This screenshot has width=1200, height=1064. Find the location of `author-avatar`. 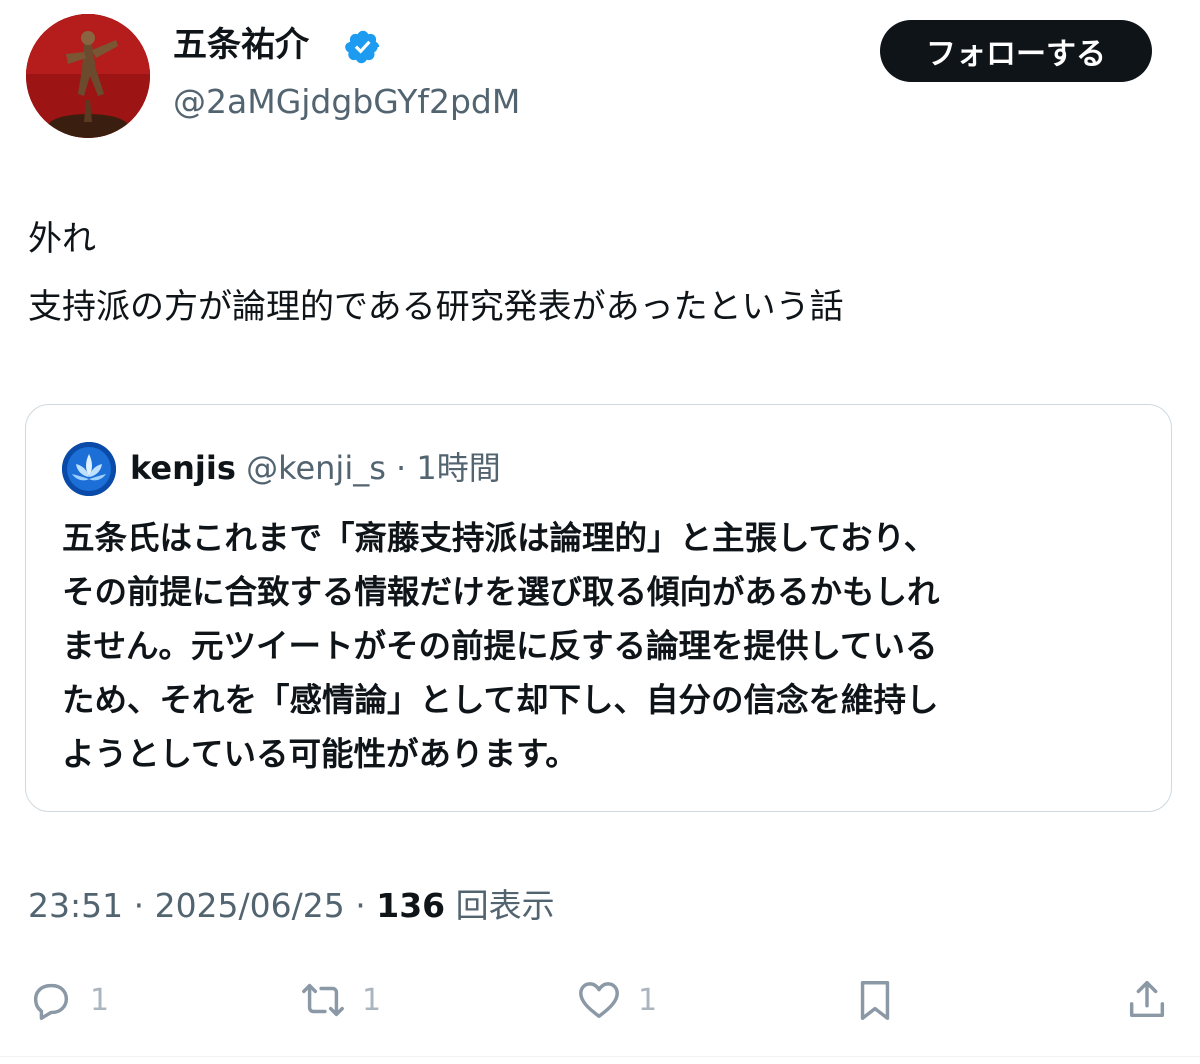

author-avatar is located at coordinates (88, 76).